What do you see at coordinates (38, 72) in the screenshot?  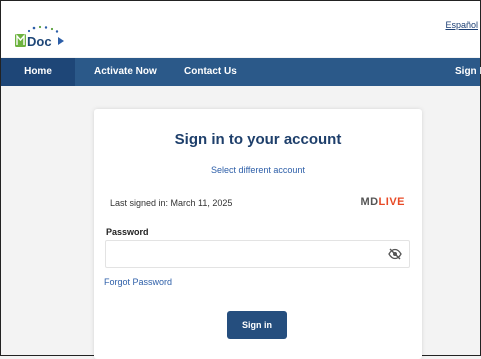 I see `nav-home: Home` at bounding box center [38, 72].